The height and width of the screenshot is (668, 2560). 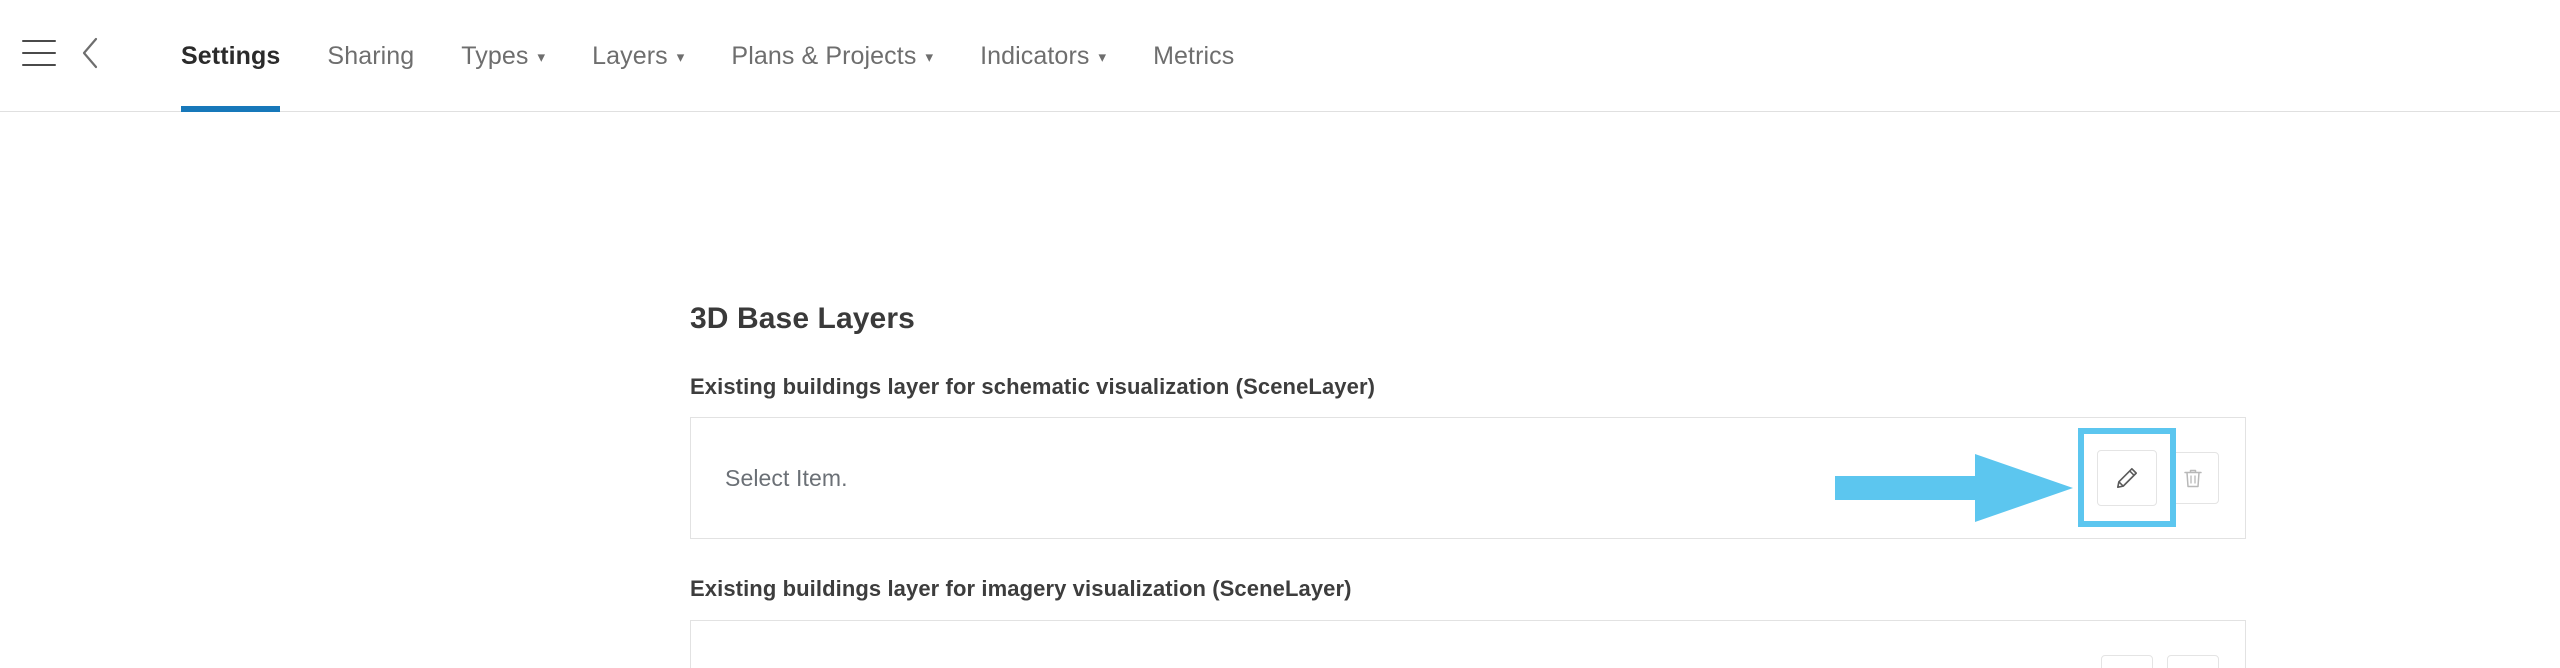 What do you see at coordinates (824, 55) in the screenshot?
I see `tab-plans-and-projects-label: Plans & Projects` at bounding box center [824, 55].